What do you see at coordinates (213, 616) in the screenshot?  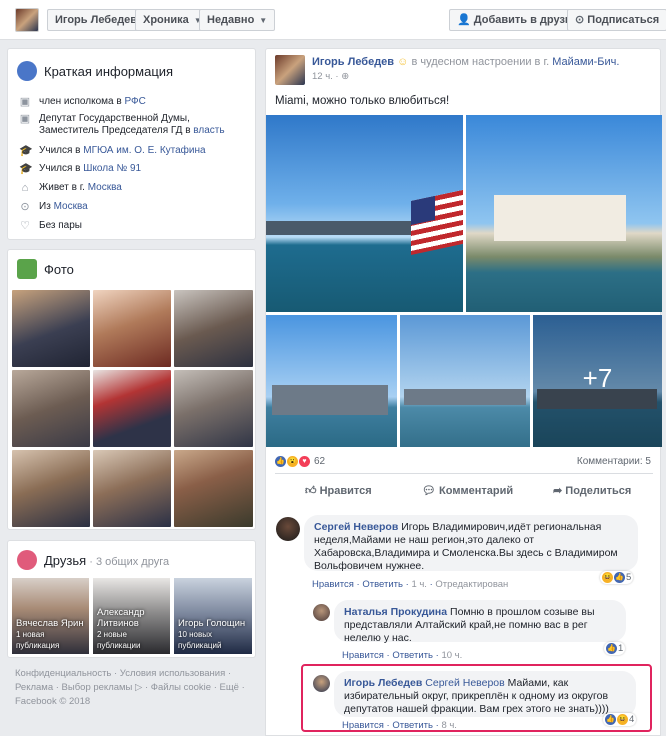 I see `friend-tile: Игорь Голощин 10 новых публикаций` at bounding box center [213, 616].